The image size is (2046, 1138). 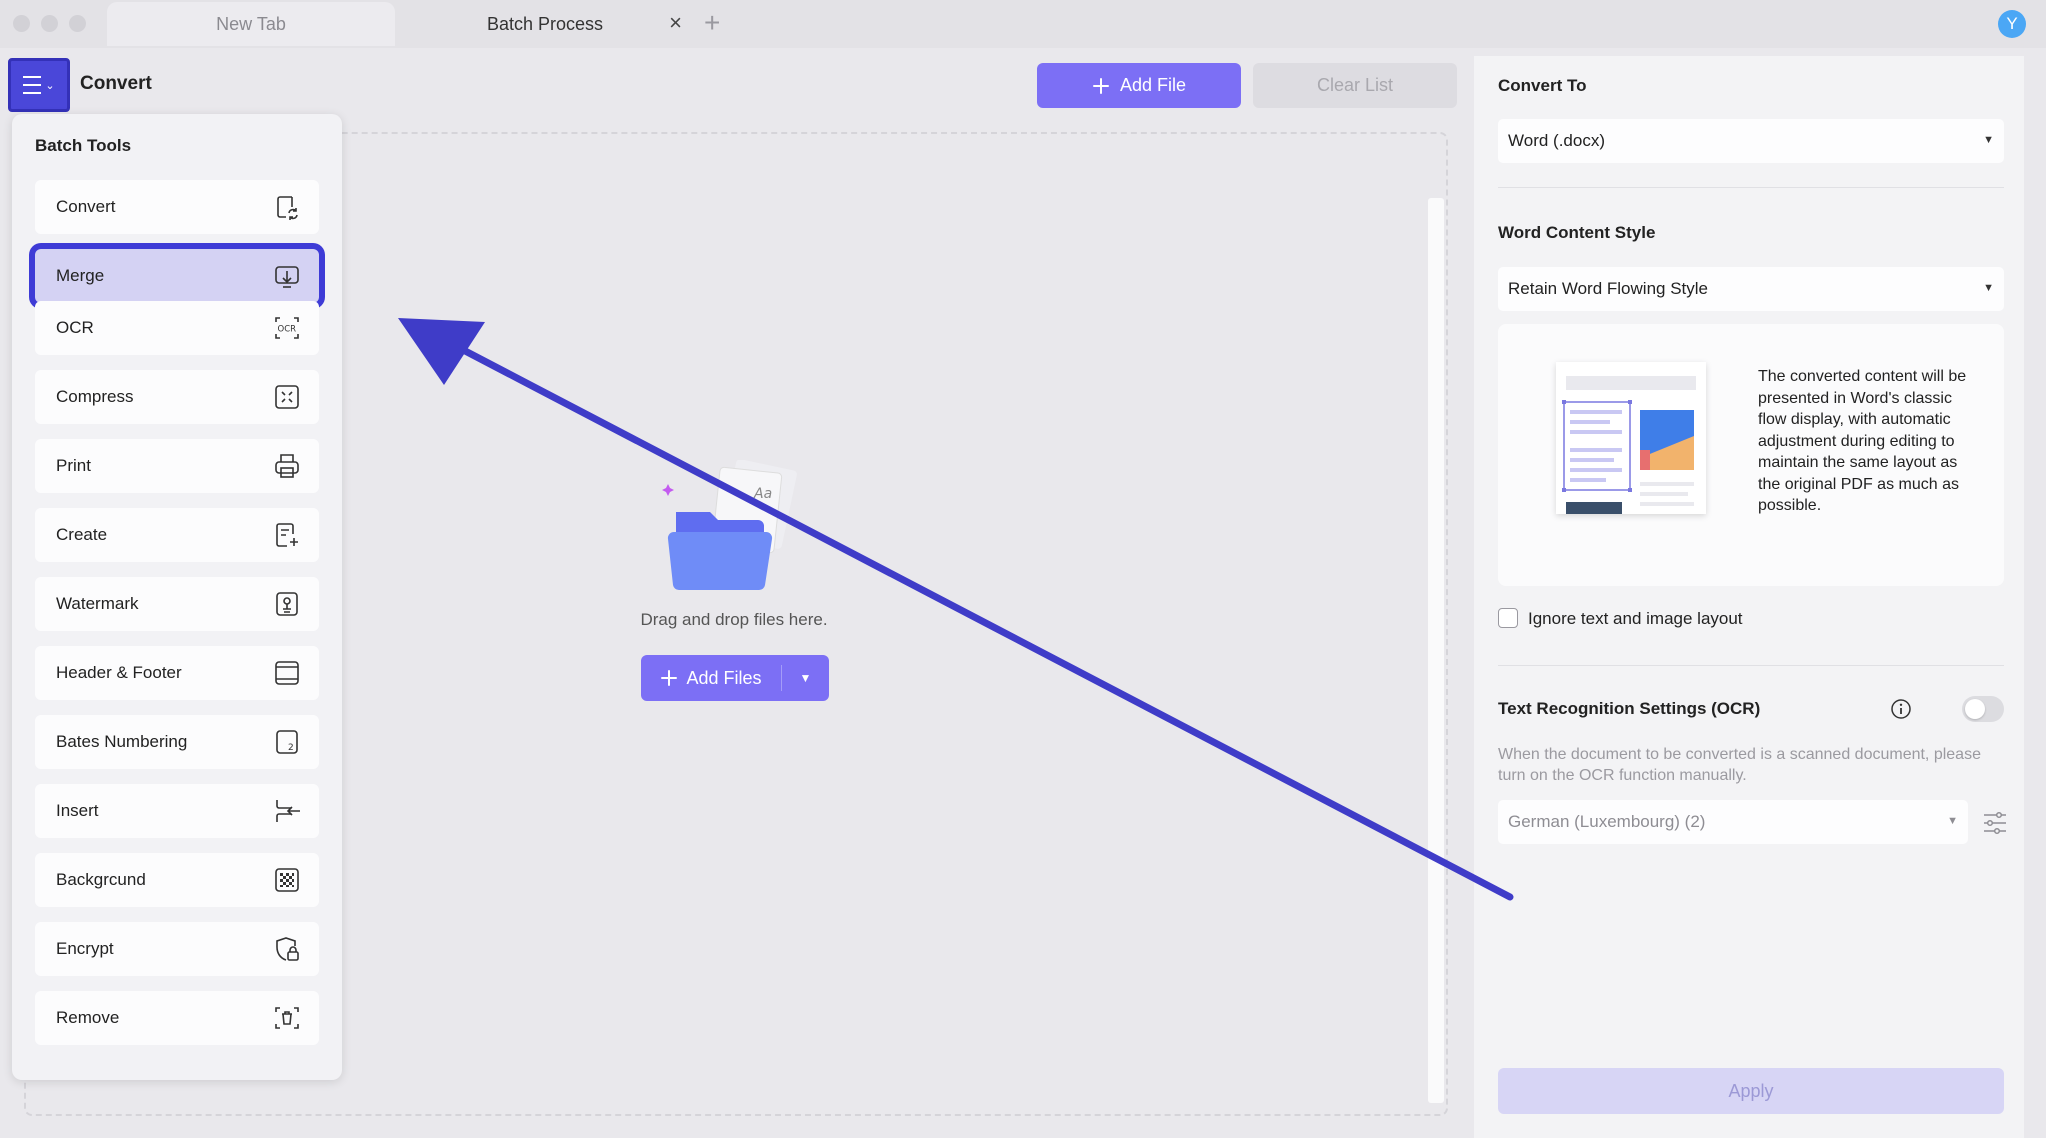 What do you see at coordinates (1542, 85) in the screenshot?
I see `convert-to-label: Convert To` at bounding box center [1542, 85].